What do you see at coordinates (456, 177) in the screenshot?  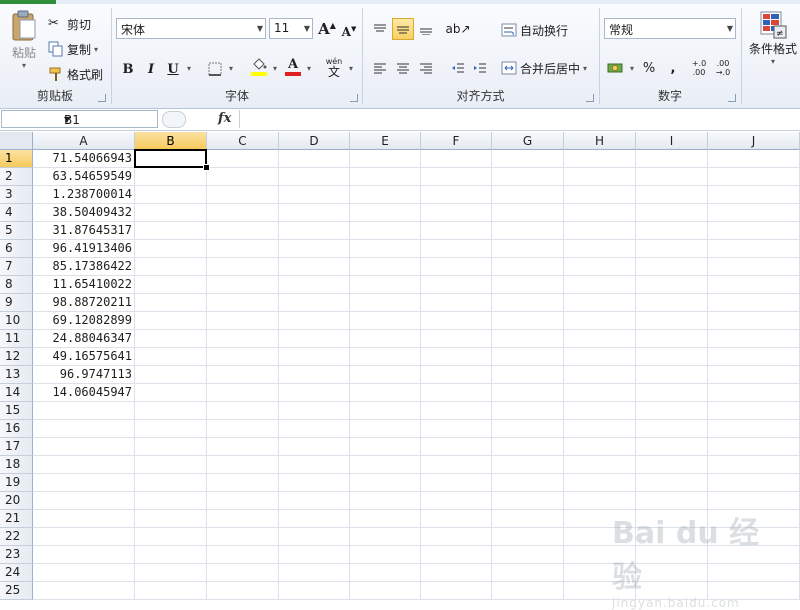 I see `cell-f2` at bounding box center [456, 177].